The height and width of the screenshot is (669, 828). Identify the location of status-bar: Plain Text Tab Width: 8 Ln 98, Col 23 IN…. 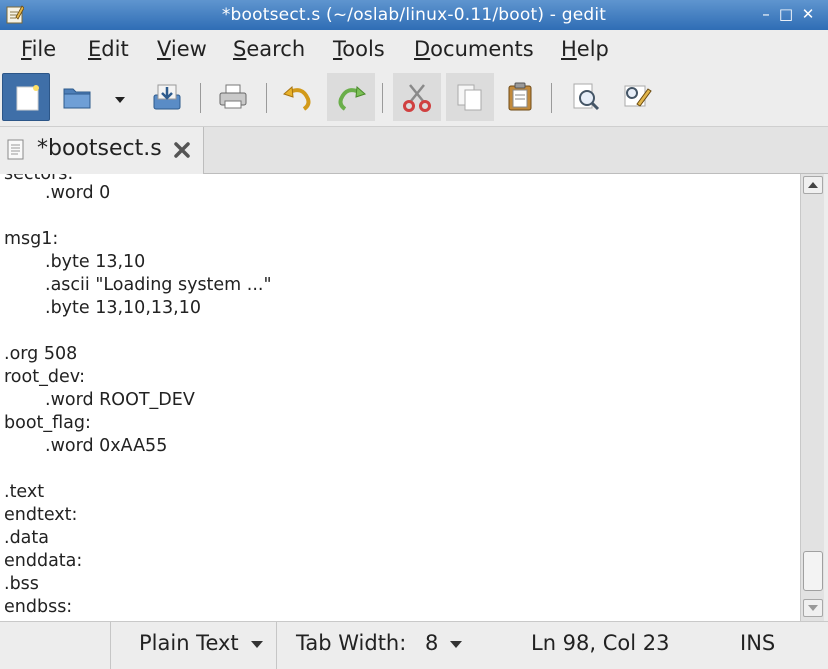
(414, 645).